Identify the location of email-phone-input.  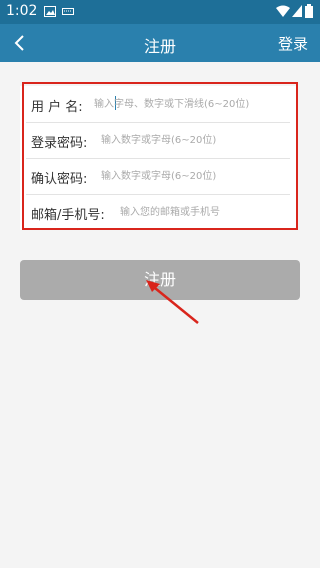
(206, 212).